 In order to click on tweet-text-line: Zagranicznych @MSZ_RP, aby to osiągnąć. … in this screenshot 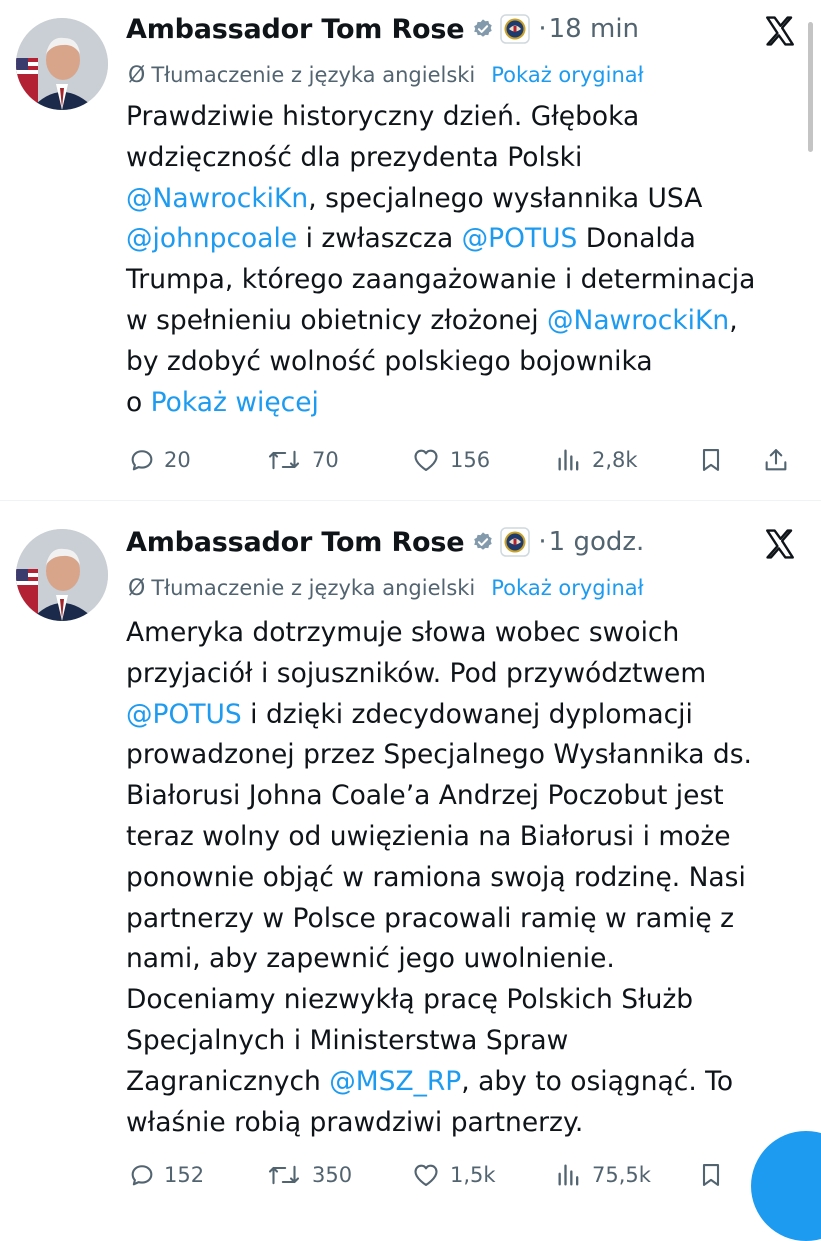, I will do `click(466, 1082)`.